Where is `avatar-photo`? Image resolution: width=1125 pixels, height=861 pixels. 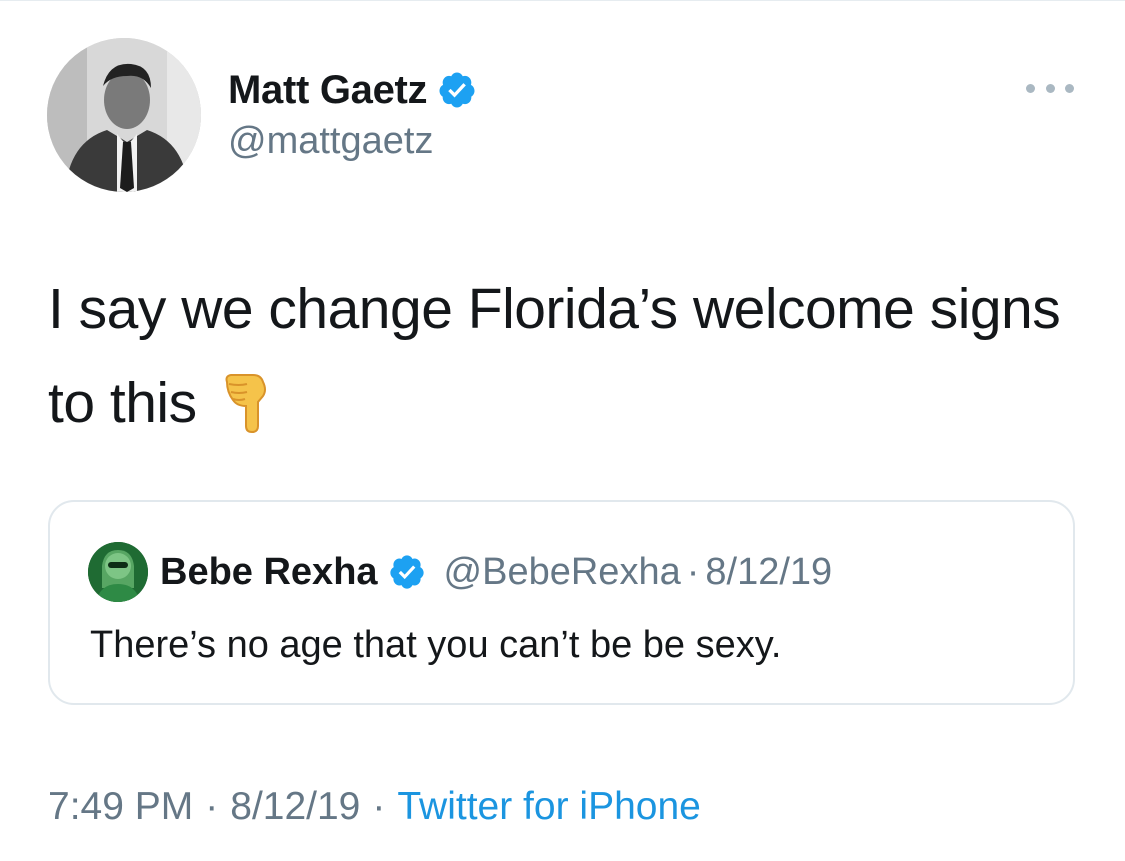
avatar-photo is located at coordinates (124, 115).